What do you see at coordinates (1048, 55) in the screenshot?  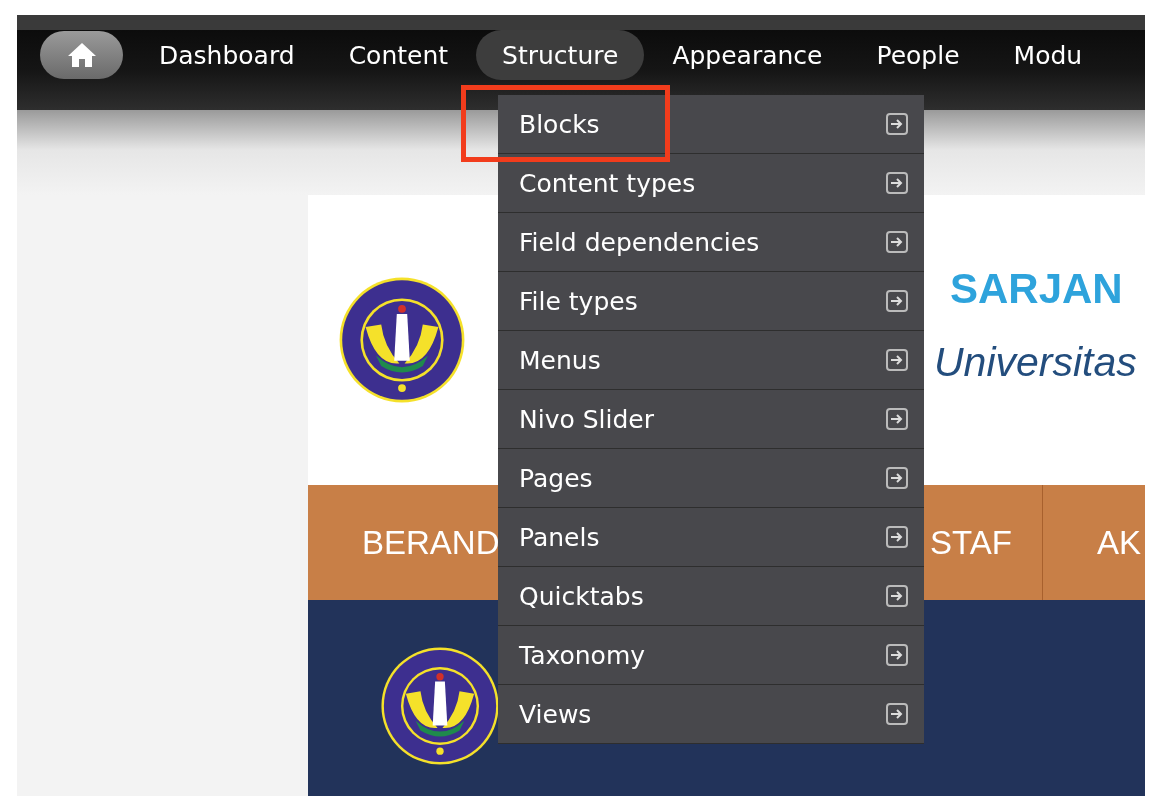 I see `toolbar-tab: Modu` at bounding box center [1048, 55].